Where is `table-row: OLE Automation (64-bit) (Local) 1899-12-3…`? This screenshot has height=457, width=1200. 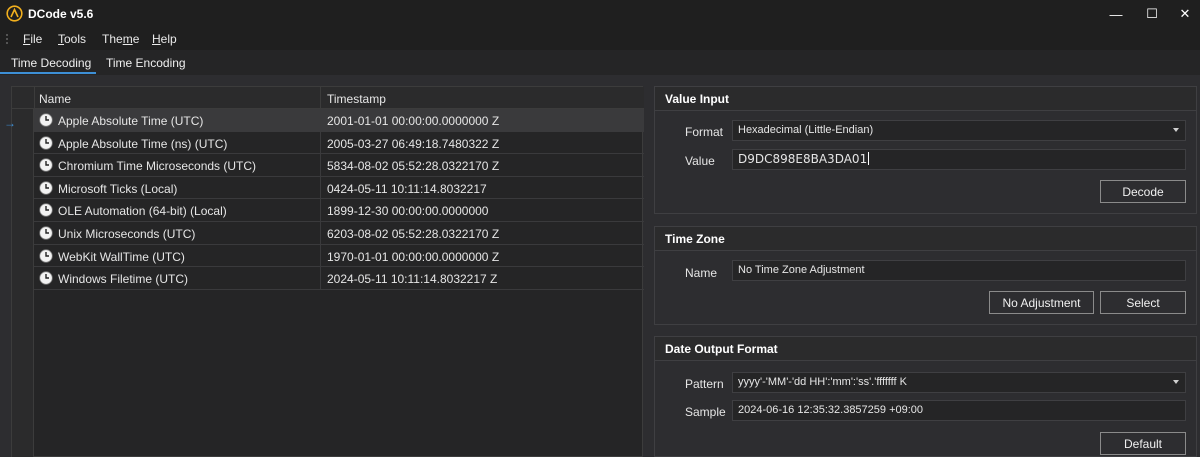 table-row: OLE Automation (64-bit) (Local) 1899-12-3… is located at coordinates (339, 210).